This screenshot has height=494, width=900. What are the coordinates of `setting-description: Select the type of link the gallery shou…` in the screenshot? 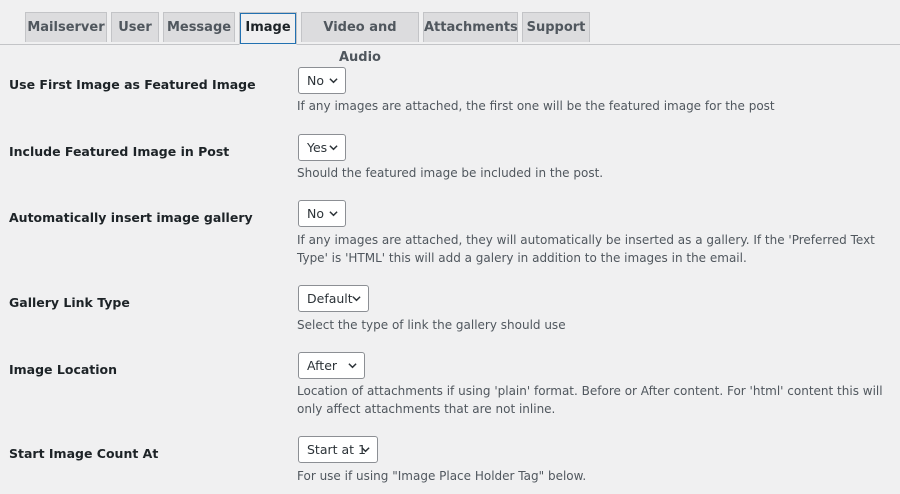 It's located at (431, 325).